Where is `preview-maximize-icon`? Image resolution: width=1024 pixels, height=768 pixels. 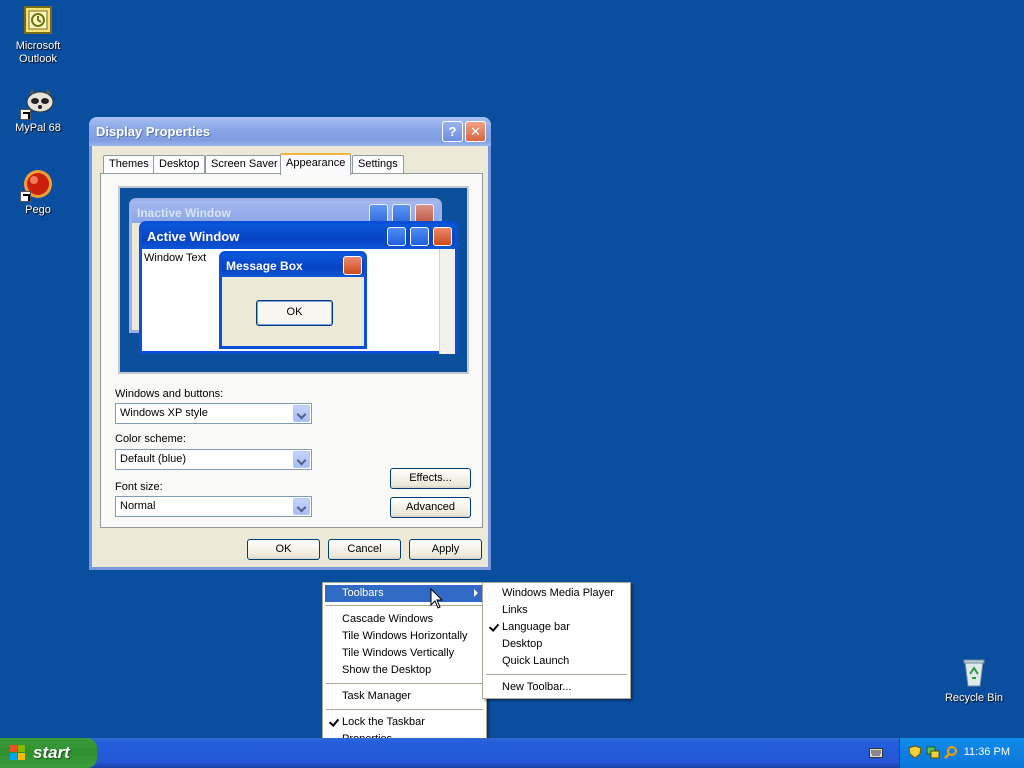 preview-maximize-icon is located at coordinates (419, 236).